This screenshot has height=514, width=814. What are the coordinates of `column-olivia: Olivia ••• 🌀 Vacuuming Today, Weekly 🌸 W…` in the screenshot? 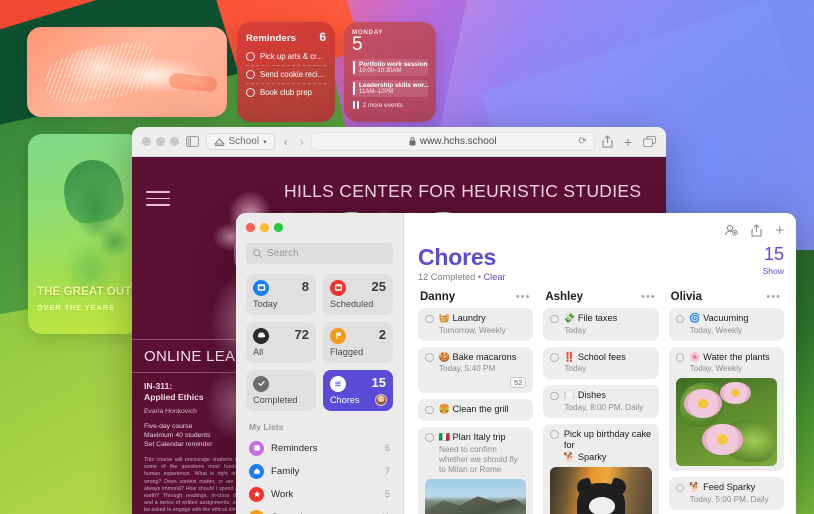 It's located at (726, 402).